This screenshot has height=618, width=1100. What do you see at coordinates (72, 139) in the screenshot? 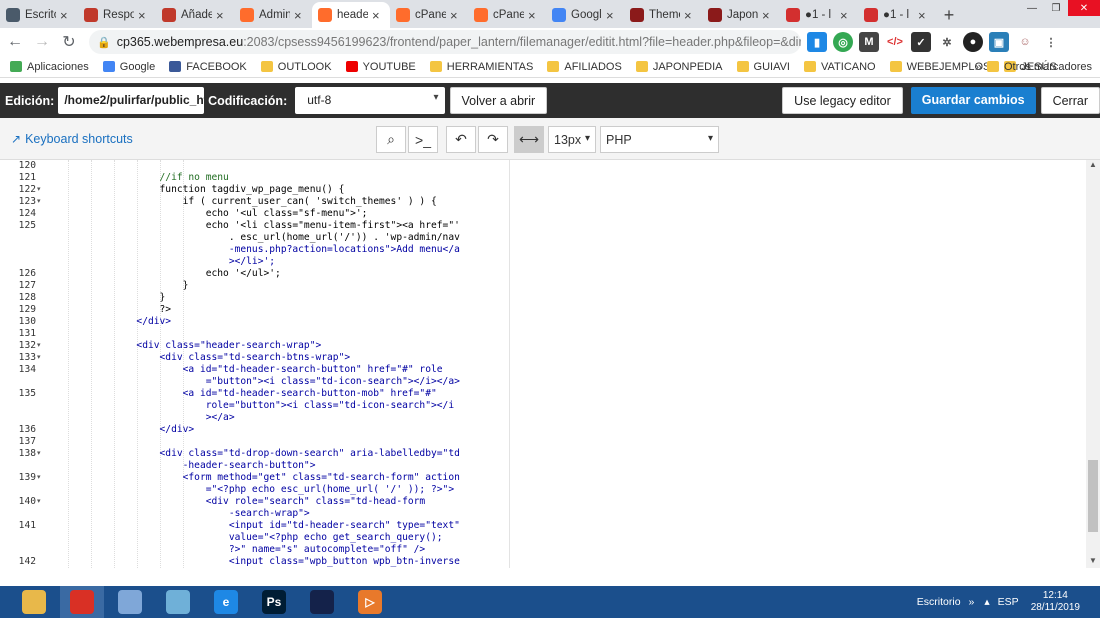
I see `keyboard-shortcuts-link: ↗ Keyboard shortcuts` at bounding box center [72, 139].